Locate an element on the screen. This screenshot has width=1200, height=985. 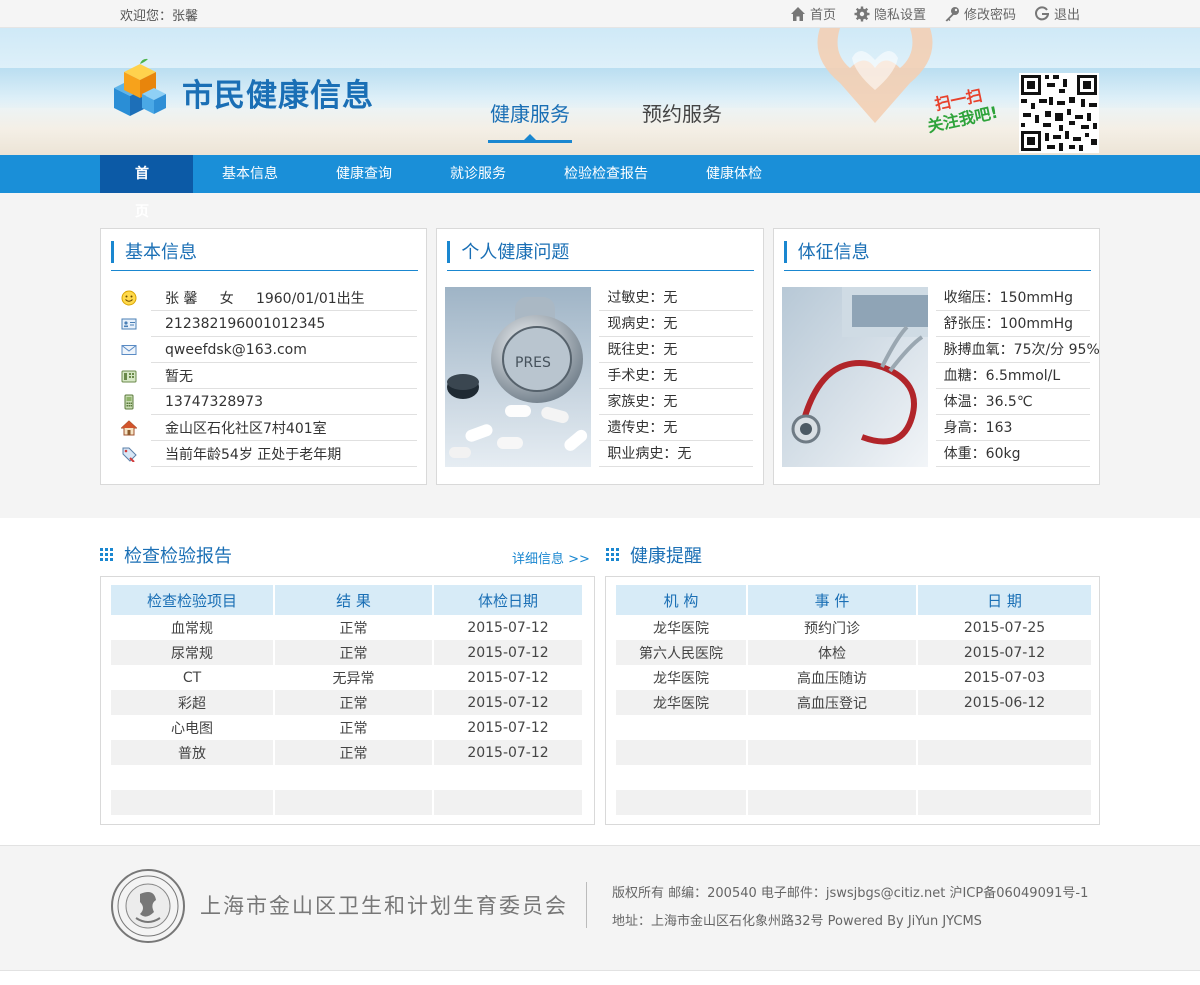
change-password-link: 修改密码 is located at coordinates (980, 13).